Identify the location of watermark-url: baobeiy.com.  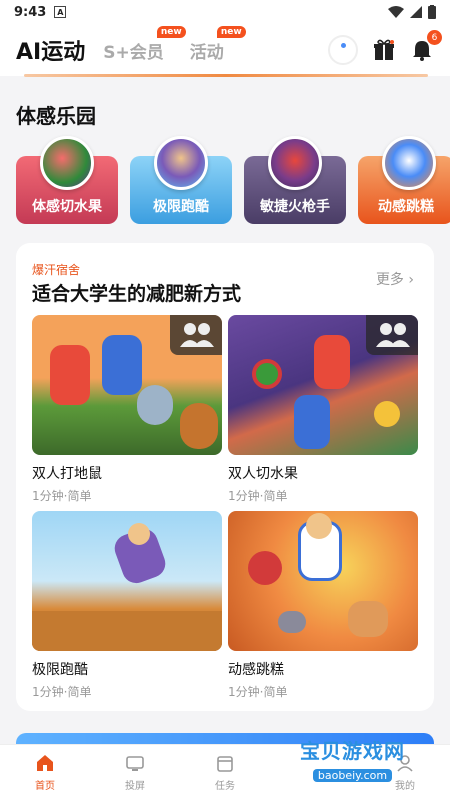
(352, 775).